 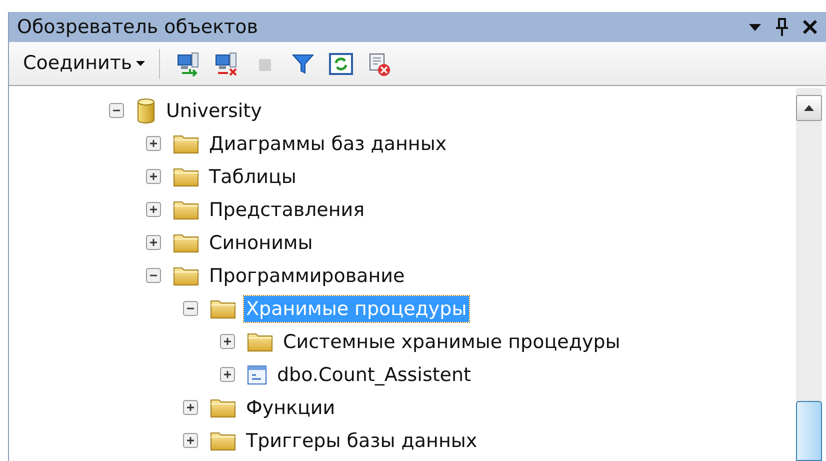 What do you see at coordinates (374, 375) in the screenshot?
I see `tree-item: dbo.Count_Assistent` at bounding box center [374, 375].